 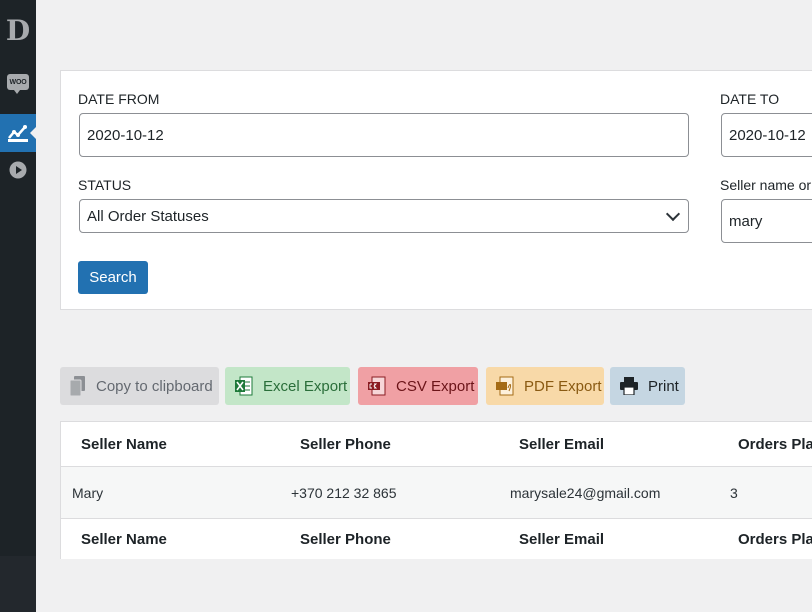 I want to click on seller-search-value: mary, so click(x=746, y=221).